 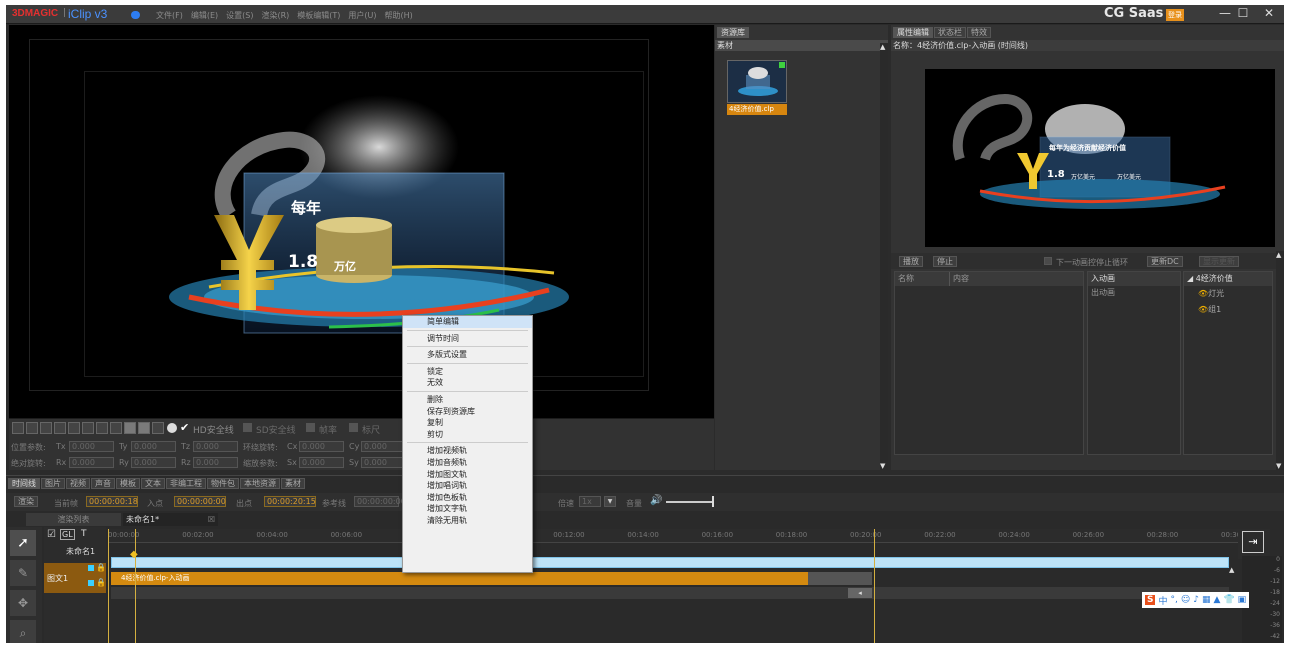 I want to click on ime-emoji-icon: ☺, so click(x=1185, y=600).